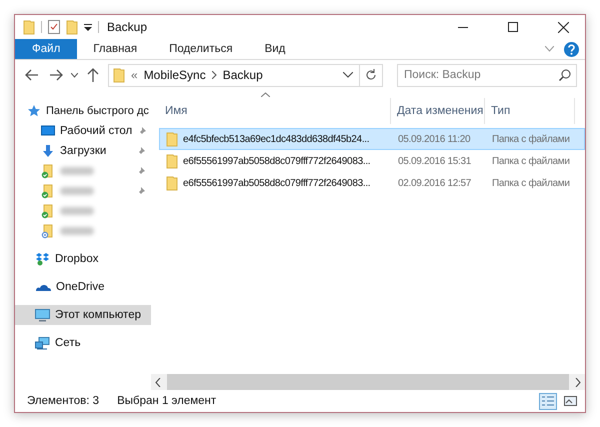  I want to click on address-bar: « MobileSync Backup, so click(245, 75).